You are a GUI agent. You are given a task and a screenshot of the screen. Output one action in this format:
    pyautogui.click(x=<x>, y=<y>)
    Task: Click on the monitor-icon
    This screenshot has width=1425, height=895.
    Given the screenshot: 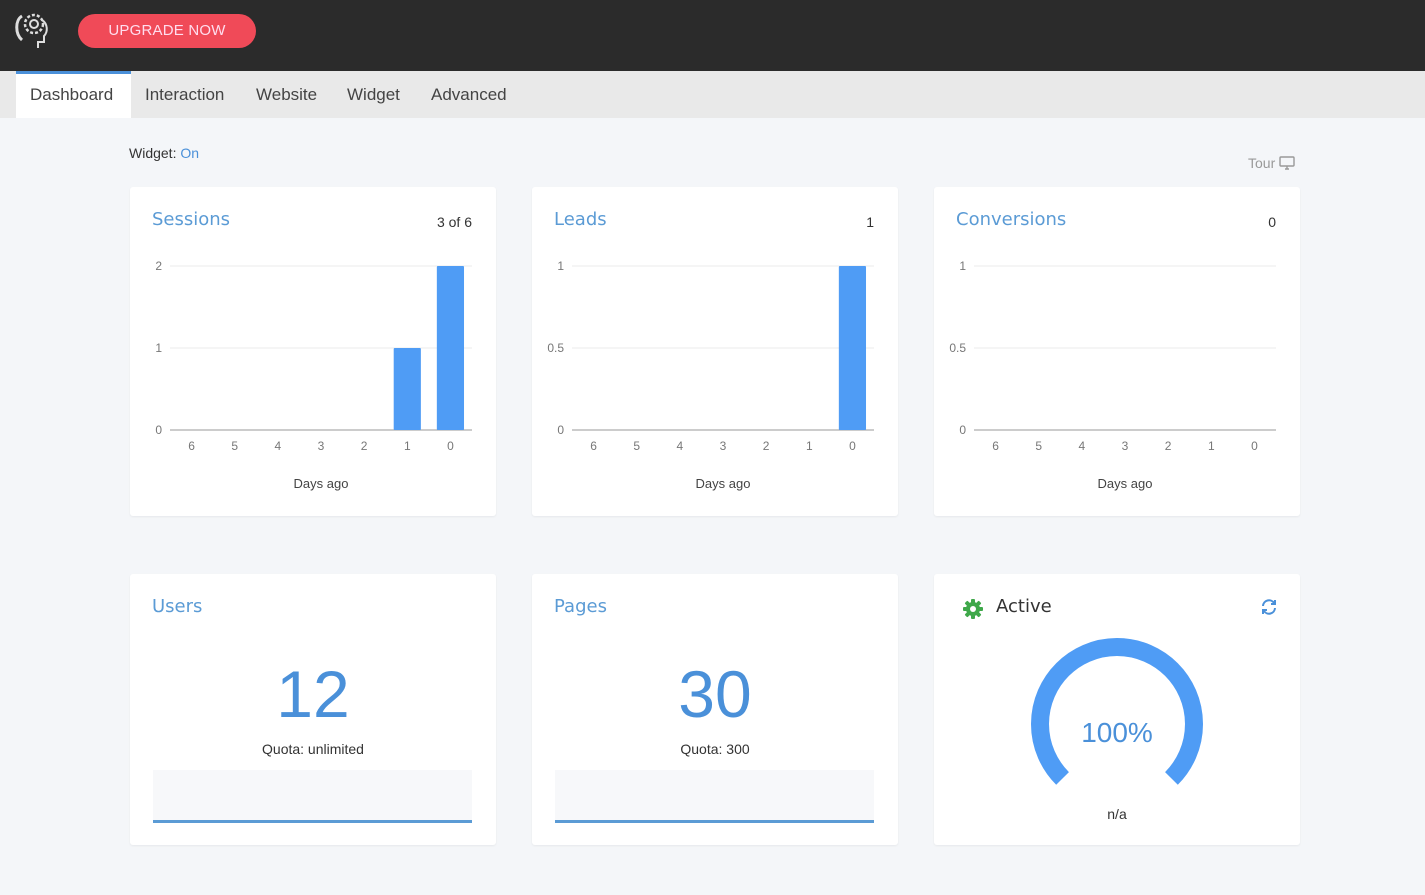 What is the action you would take?
    pyautogui.click(x=1287, y=163)
    